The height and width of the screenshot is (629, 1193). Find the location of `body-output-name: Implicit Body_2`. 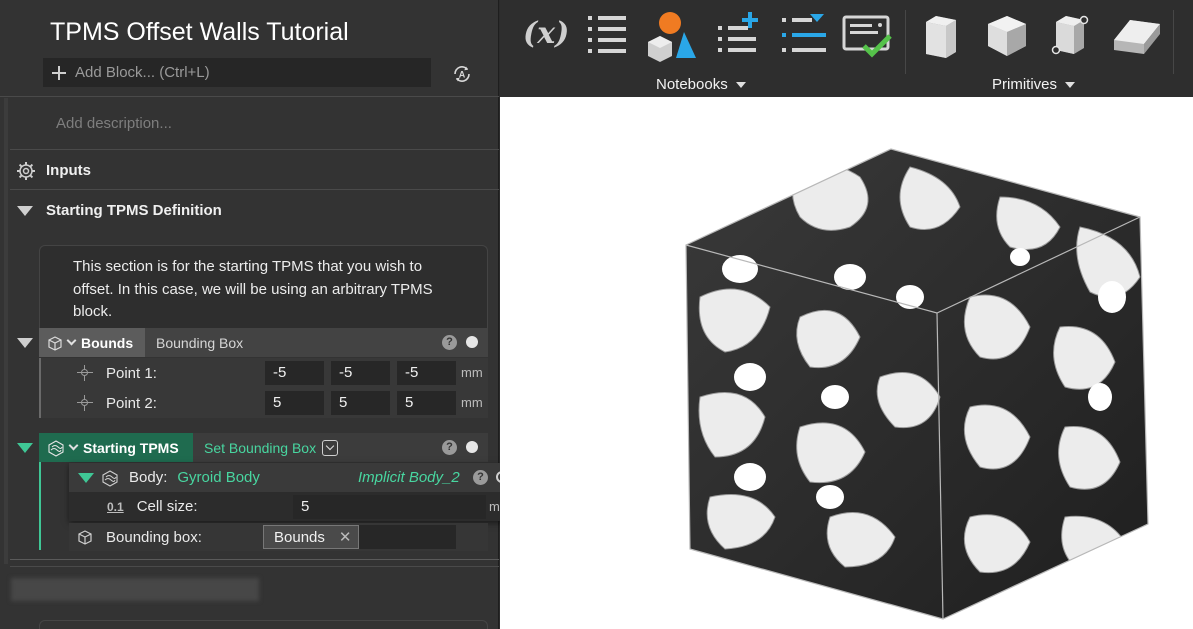

body-output-name: Implicit Body_2 is located at coordinates (409, 477).